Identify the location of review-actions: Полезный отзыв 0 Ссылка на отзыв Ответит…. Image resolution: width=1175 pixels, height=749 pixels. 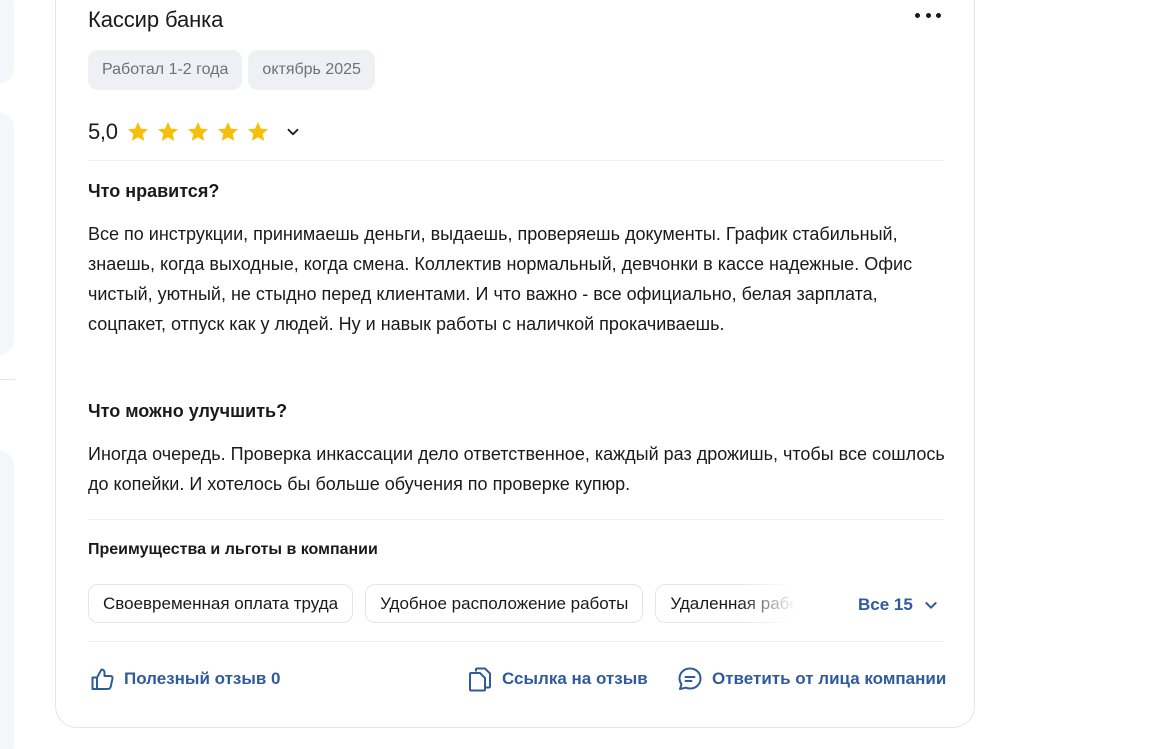
(517, 680).